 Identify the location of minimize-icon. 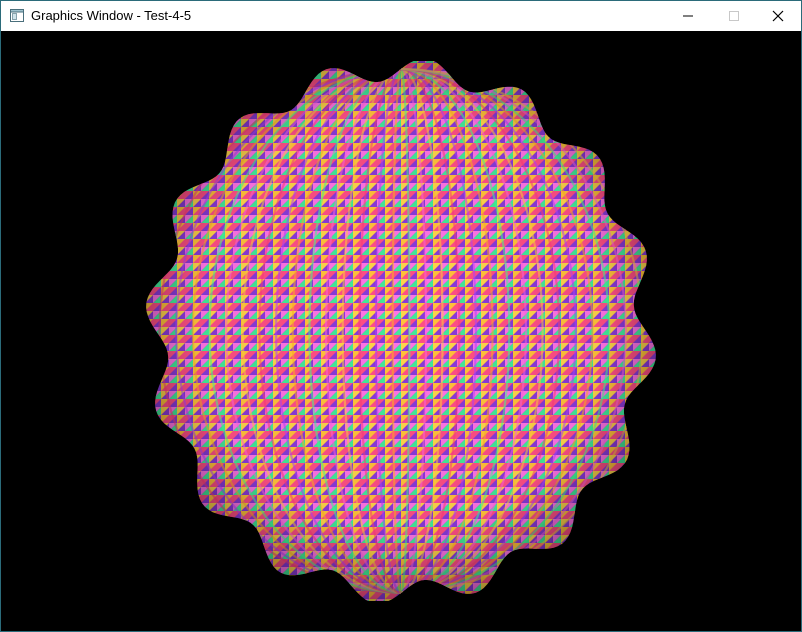
(688, 16).